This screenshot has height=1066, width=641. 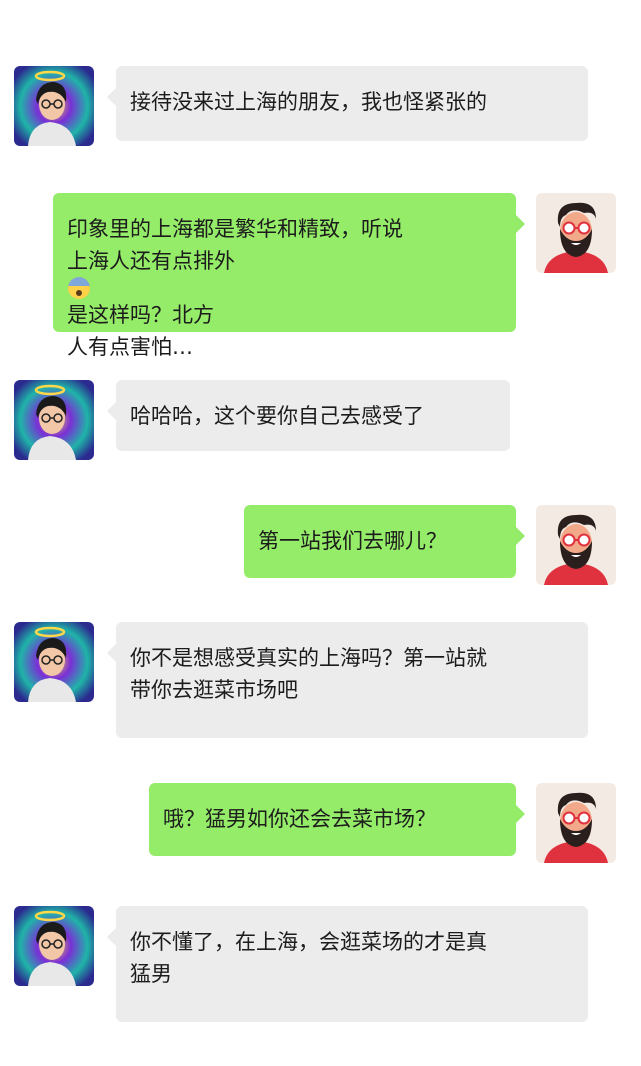 What do you see at coordinates (214, 690) in the screenshot?
I see `message-text-line: 带你去逛菜市场吧` at bounding box center [214, 690].